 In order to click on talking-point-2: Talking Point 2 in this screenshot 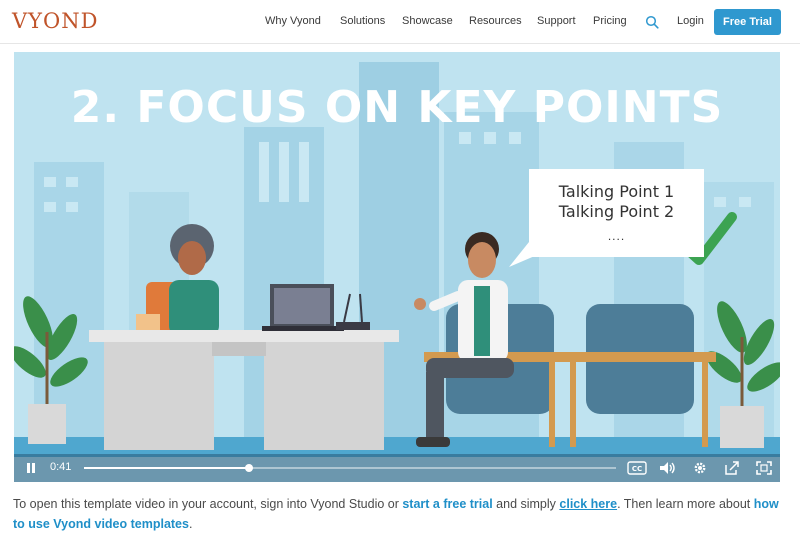, I will do `click(616, 211)`.